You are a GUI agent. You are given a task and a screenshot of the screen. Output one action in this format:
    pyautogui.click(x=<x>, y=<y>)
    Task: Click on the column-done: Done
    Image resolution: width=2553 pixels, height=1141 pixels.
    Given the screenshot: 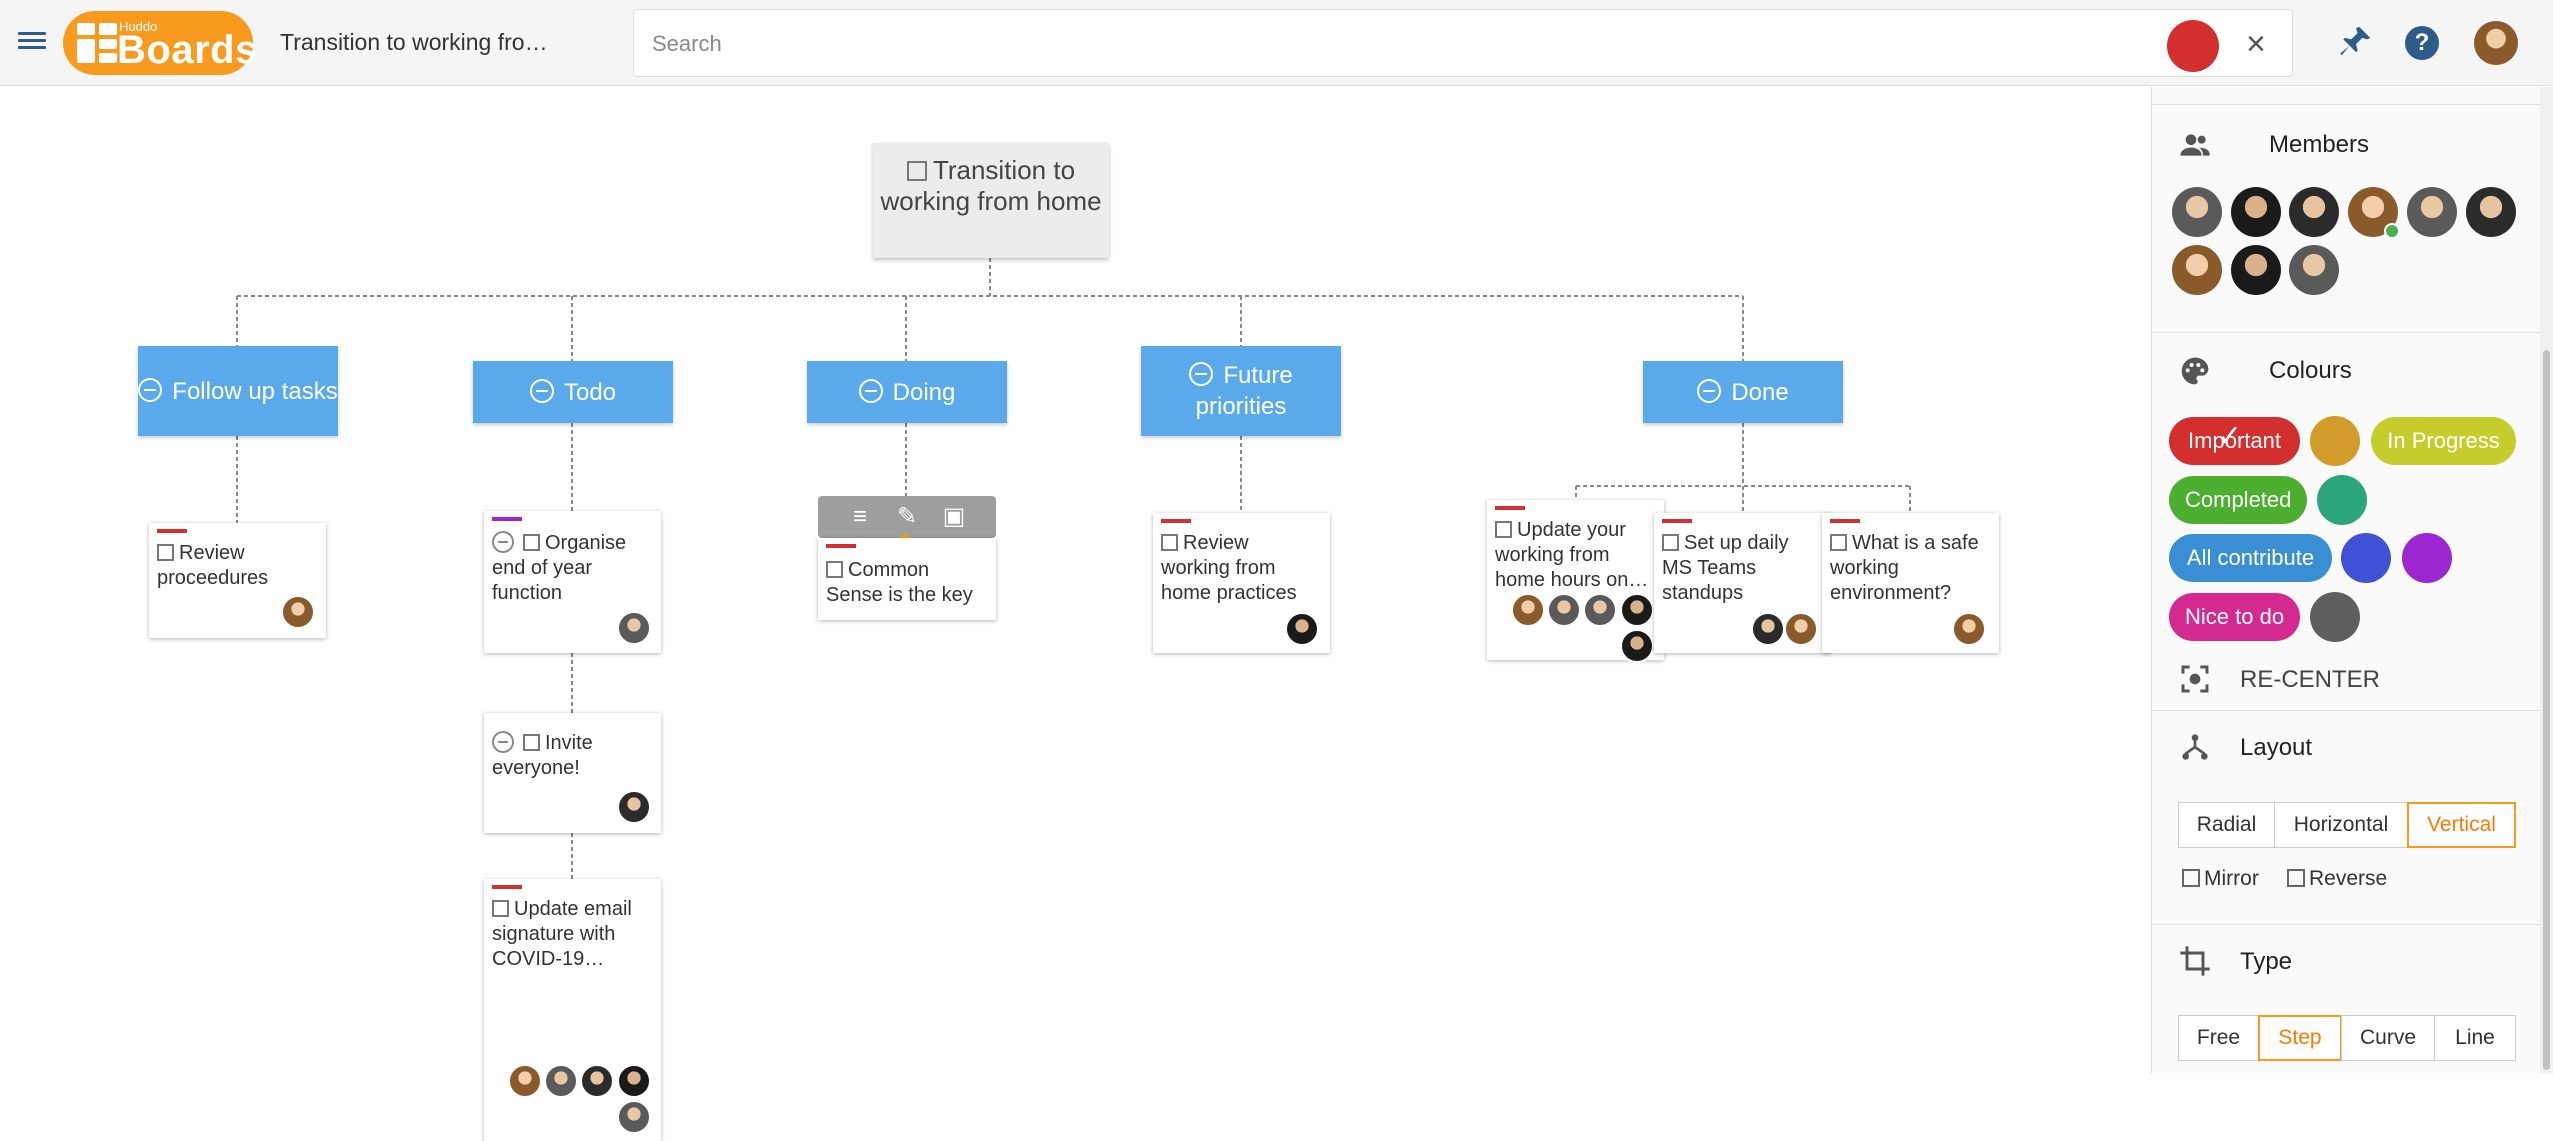 What is the action you would take?
    pyautogui.click(x=1743, y=392)
    